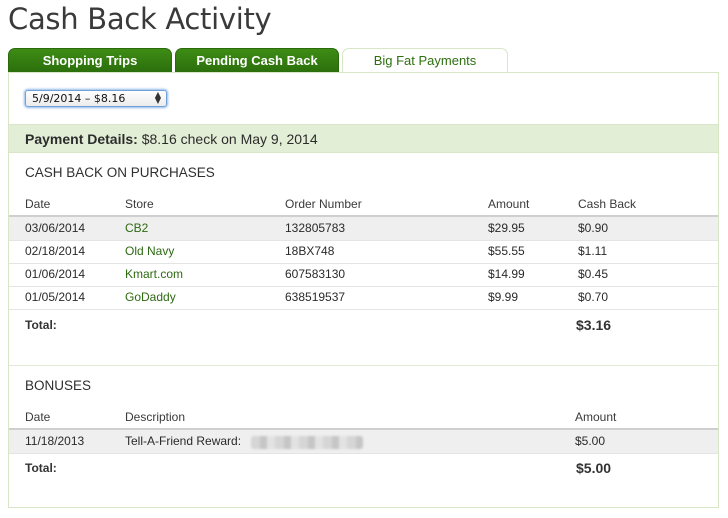  What do you see at coordinates (55, 228) in the screenshot?
I see `row-date: 03/06/2014` at bounding box center [55, 228].